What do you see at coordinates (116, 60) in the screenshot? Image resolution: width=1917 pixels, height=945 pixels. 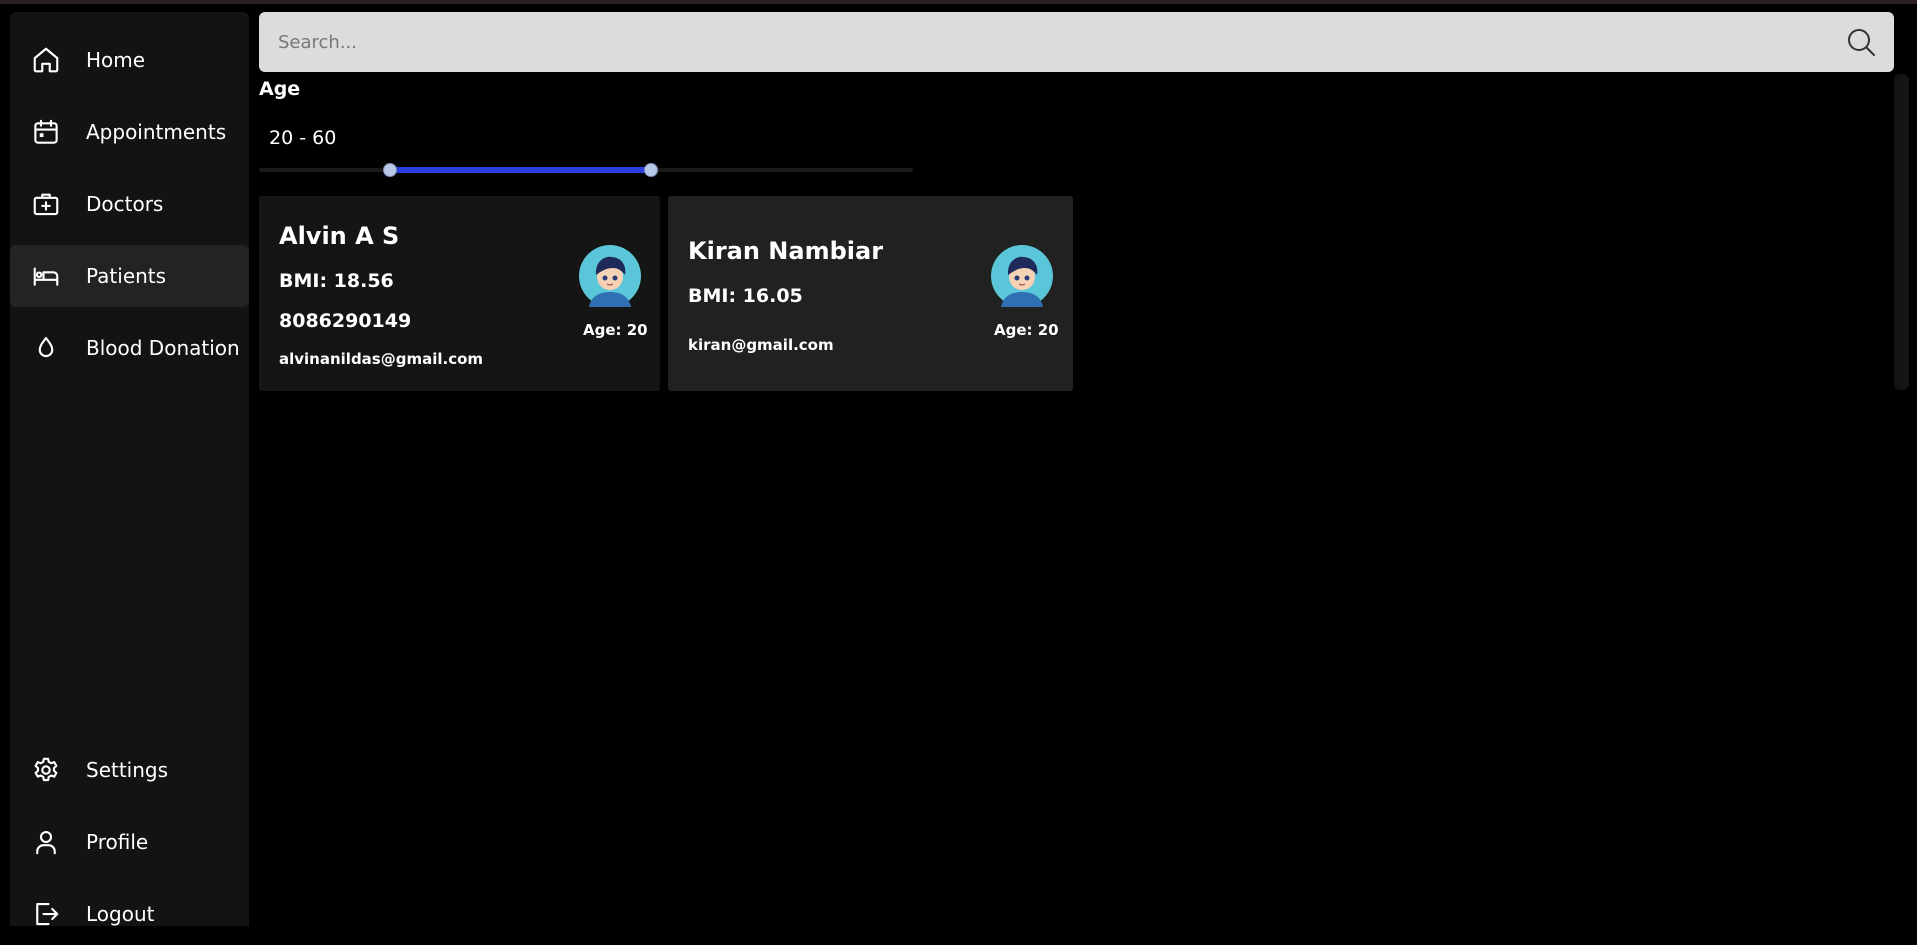 I see `sidebar-item-label: Home` at bounding box center [116, 60].